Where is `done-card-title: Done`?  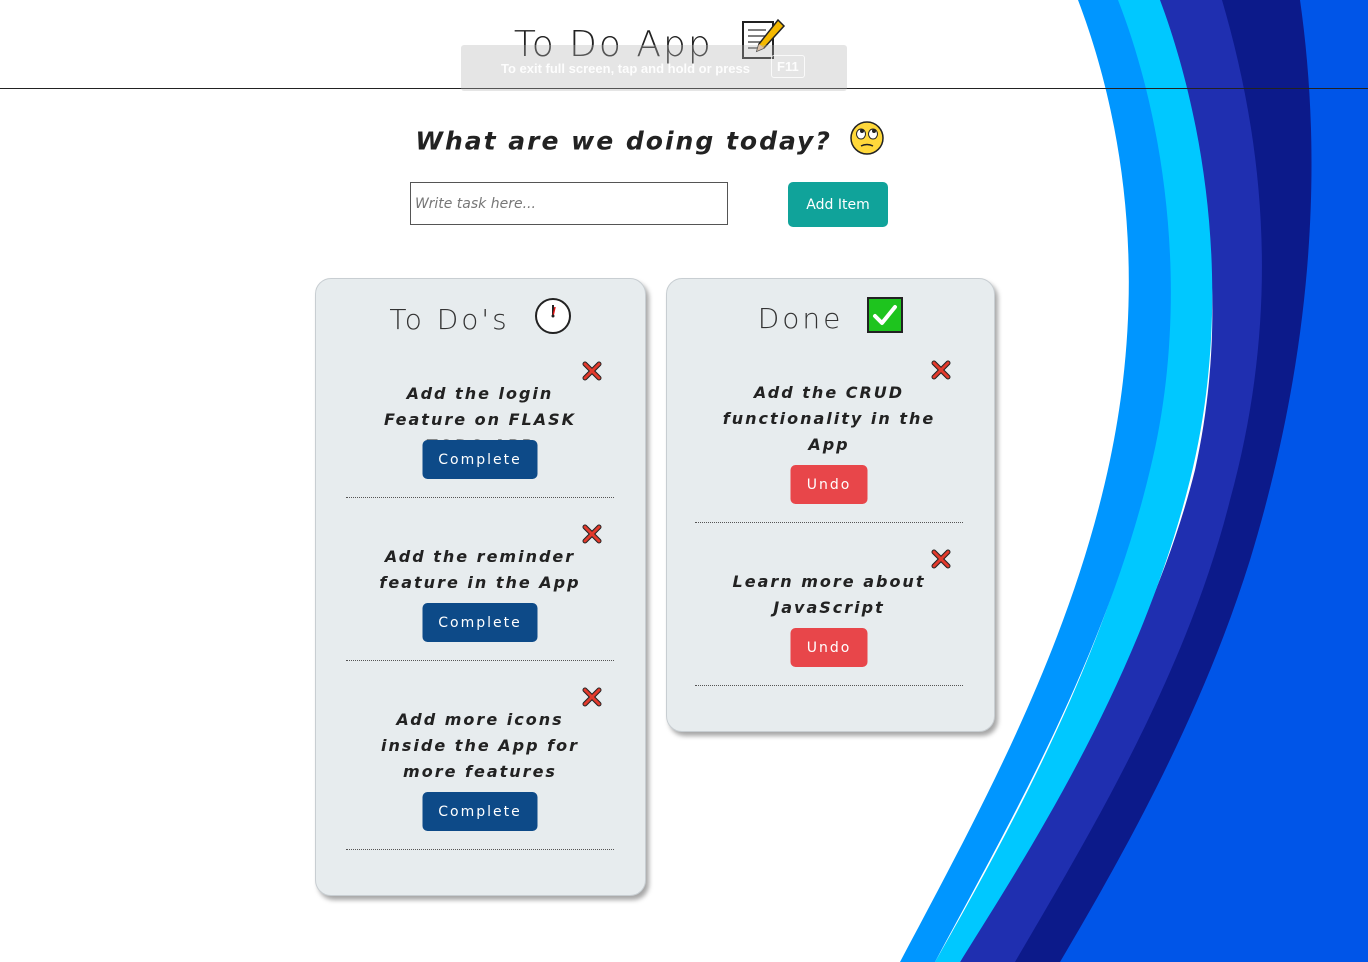 done-card-title: Done is located at coordinates (830, 318).